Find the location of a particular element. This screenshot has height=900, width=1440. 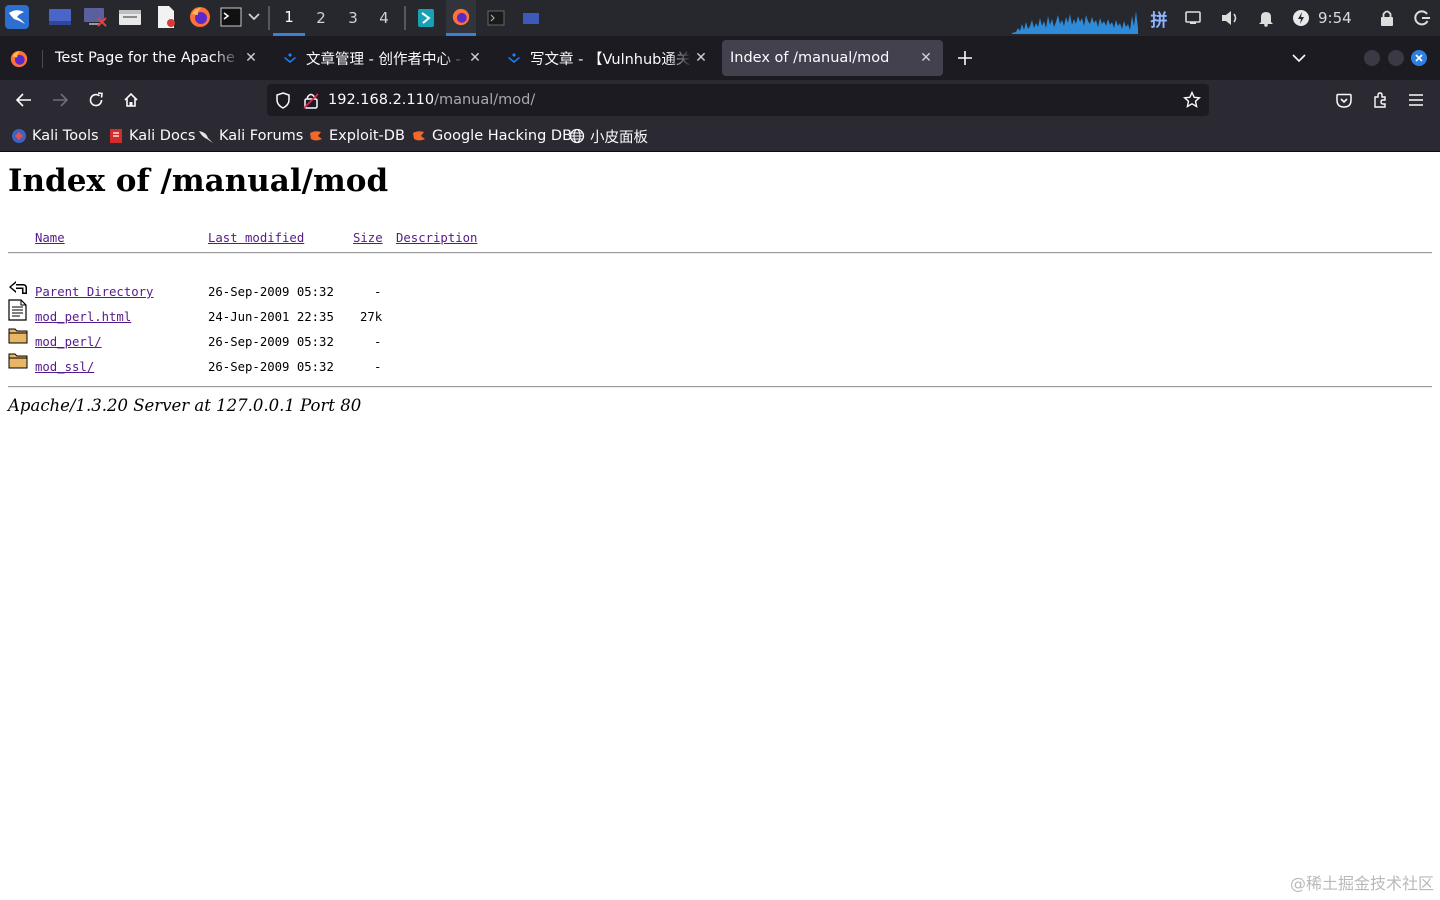

sort-by-modified-link: Last modified is located at coordinates (256, 238).